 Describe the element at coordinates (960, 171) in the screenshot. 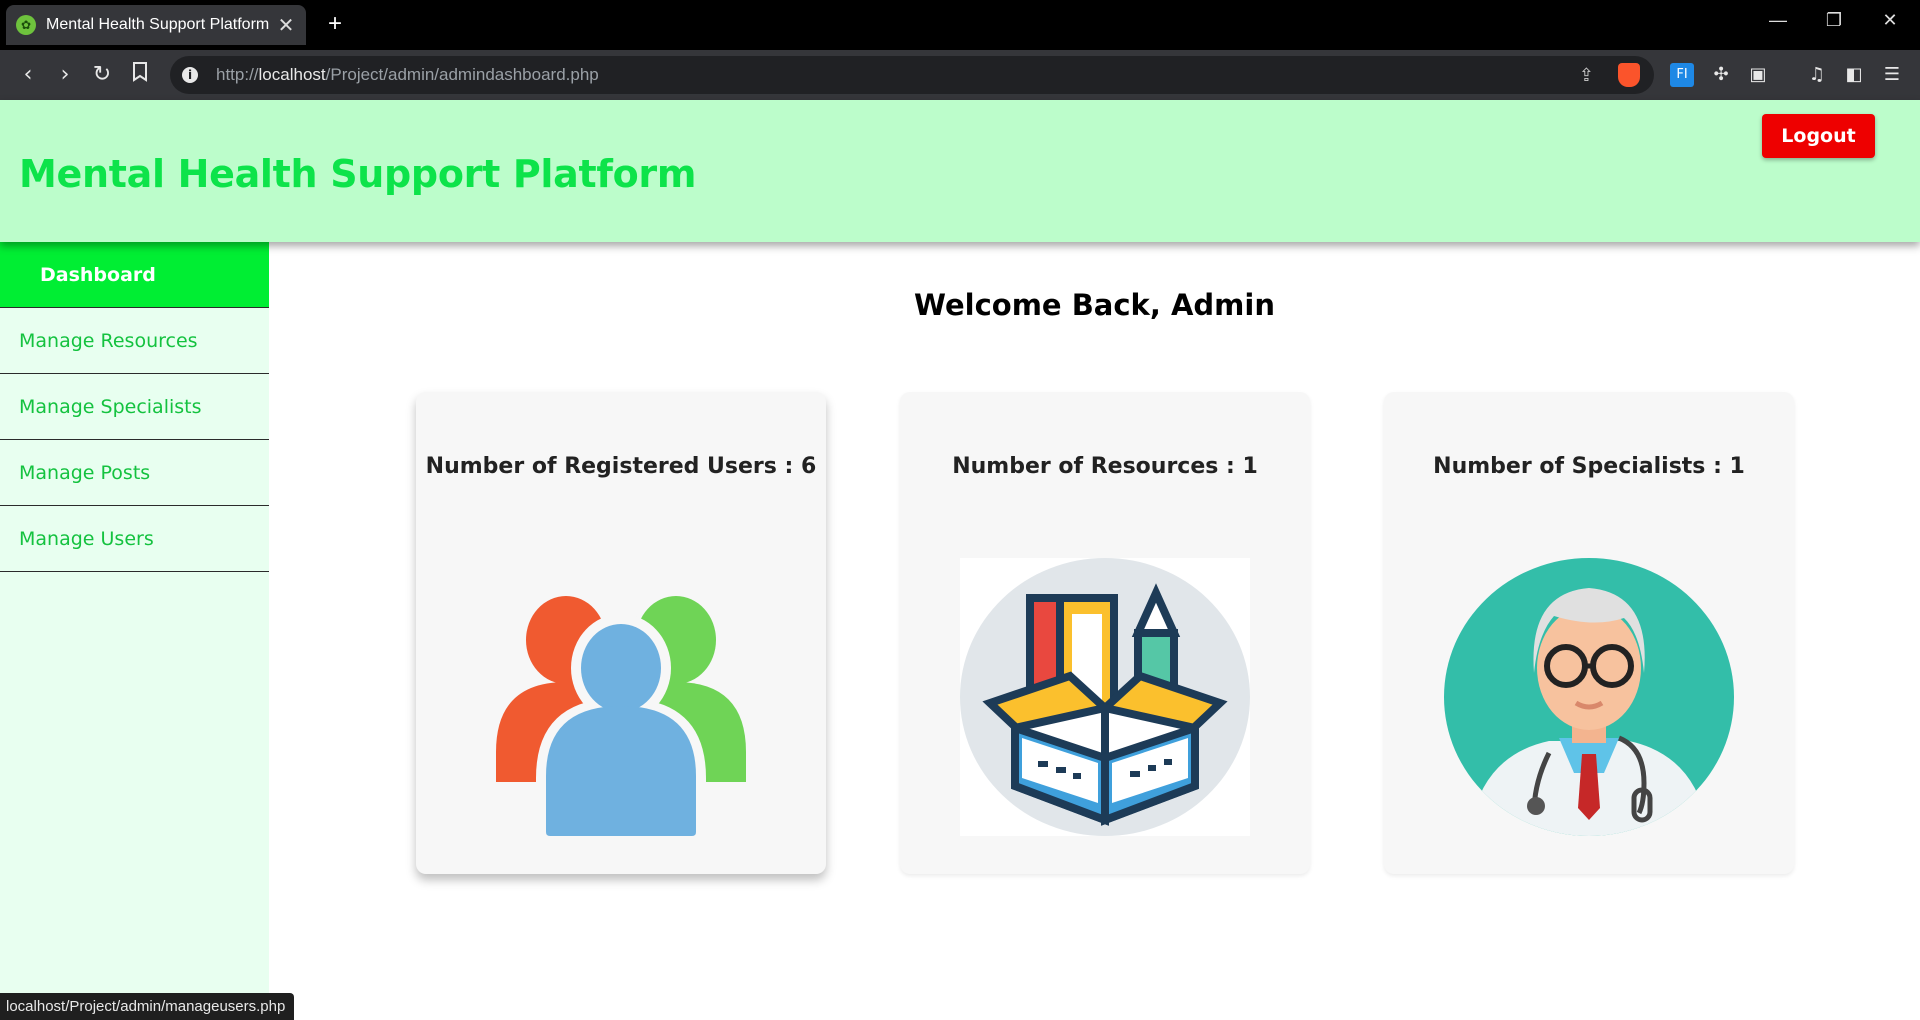

I see `page-header: Mental Health Support Platform Logout` at that location.